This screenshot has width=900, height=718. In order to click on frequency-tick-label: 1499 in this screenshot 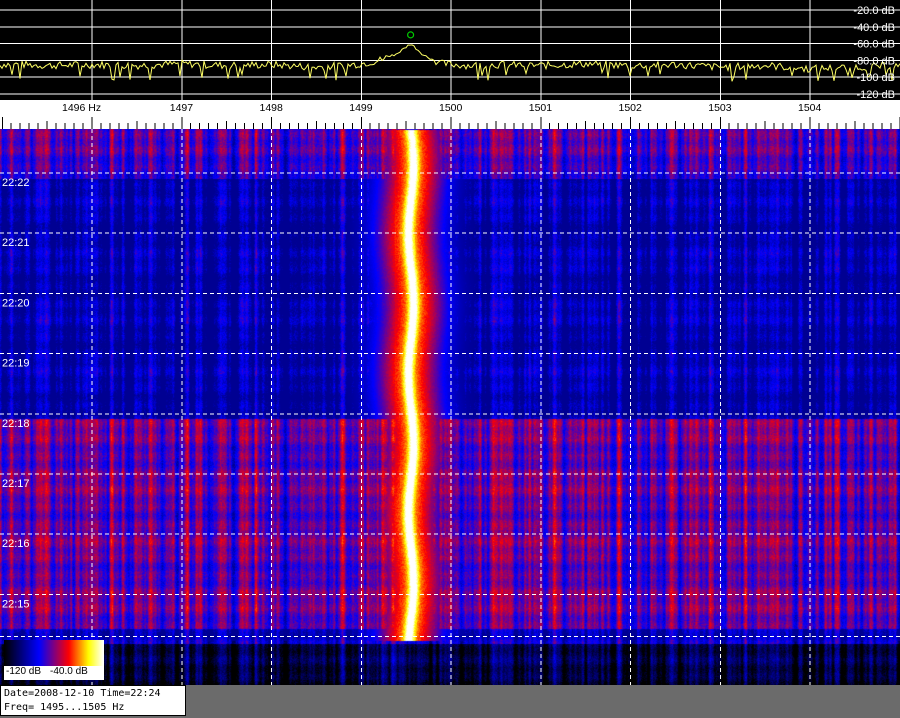, I will do `click(361, 108)`.